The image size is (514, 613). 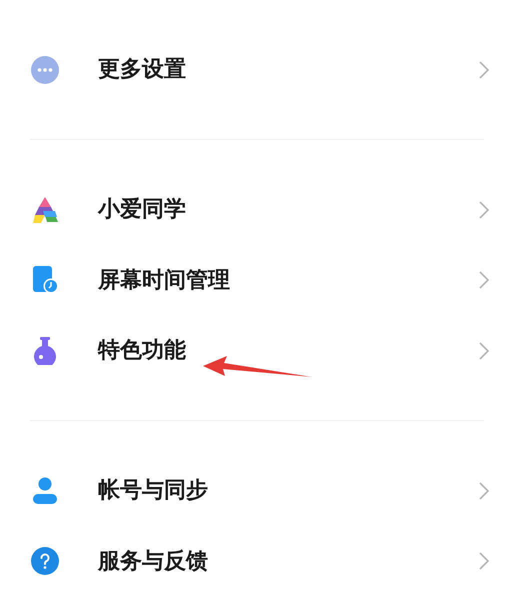 What do you see at coordinates (153, 491) in the screenshot?
I see `row-label: 帐号与同步` at bounding box center [153, 491].